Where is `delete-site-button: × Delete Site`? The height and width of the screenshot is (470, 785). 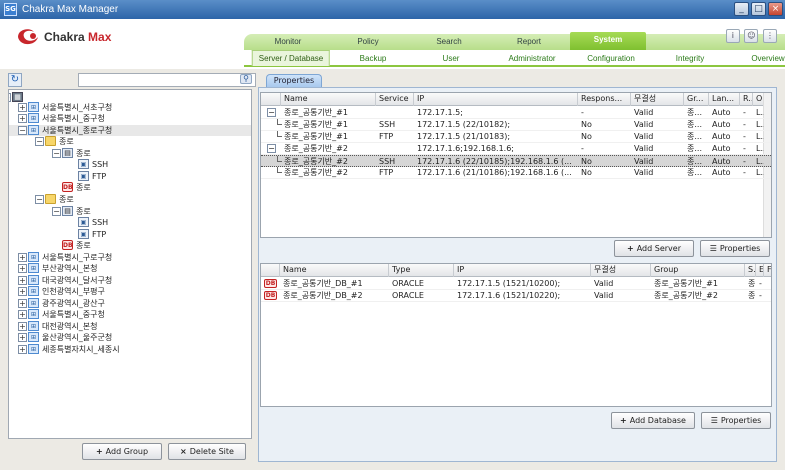
delete-site-button: × Delete Site is located at coordinates (207, 451).